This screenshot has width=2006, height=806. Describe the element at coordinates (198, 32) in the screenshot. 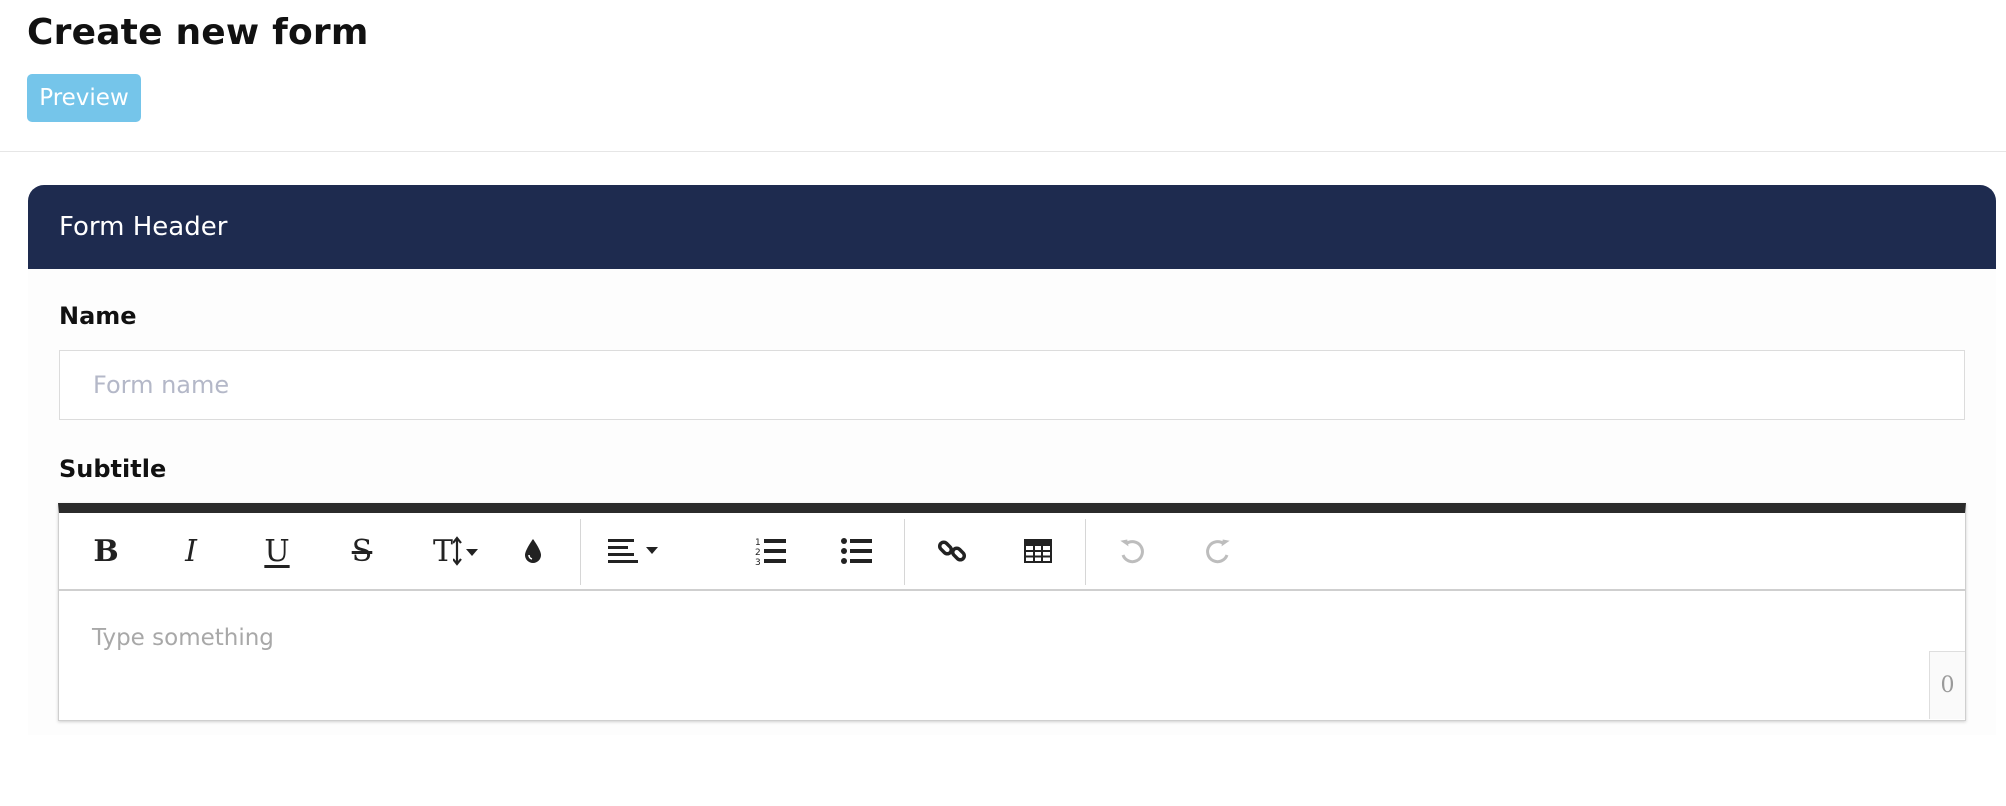

I see `page-title: Create new form` at that location.